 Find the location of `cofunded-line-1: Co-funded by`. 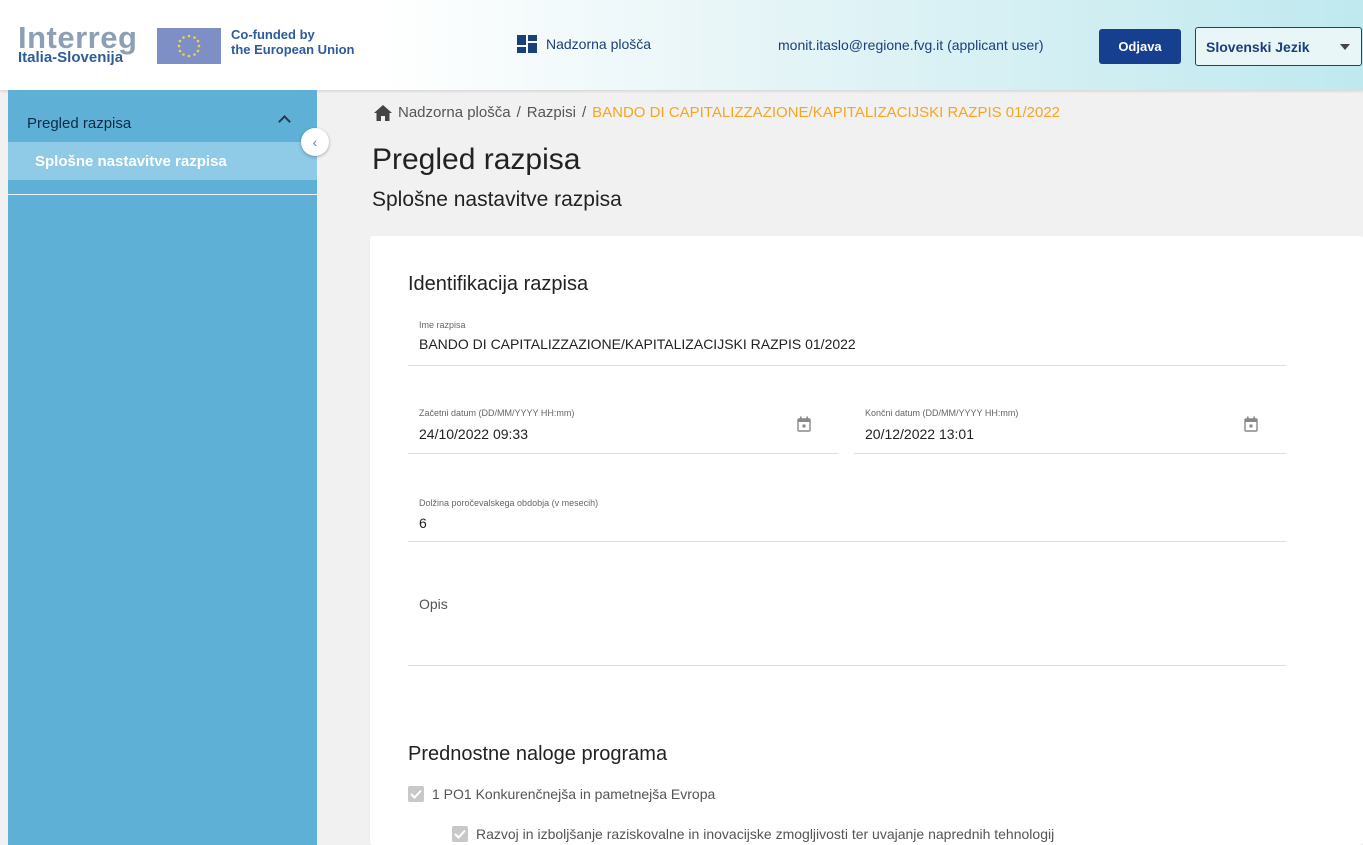

cofunded-line-1: Co-funded by is located at coordinates (273, 34).